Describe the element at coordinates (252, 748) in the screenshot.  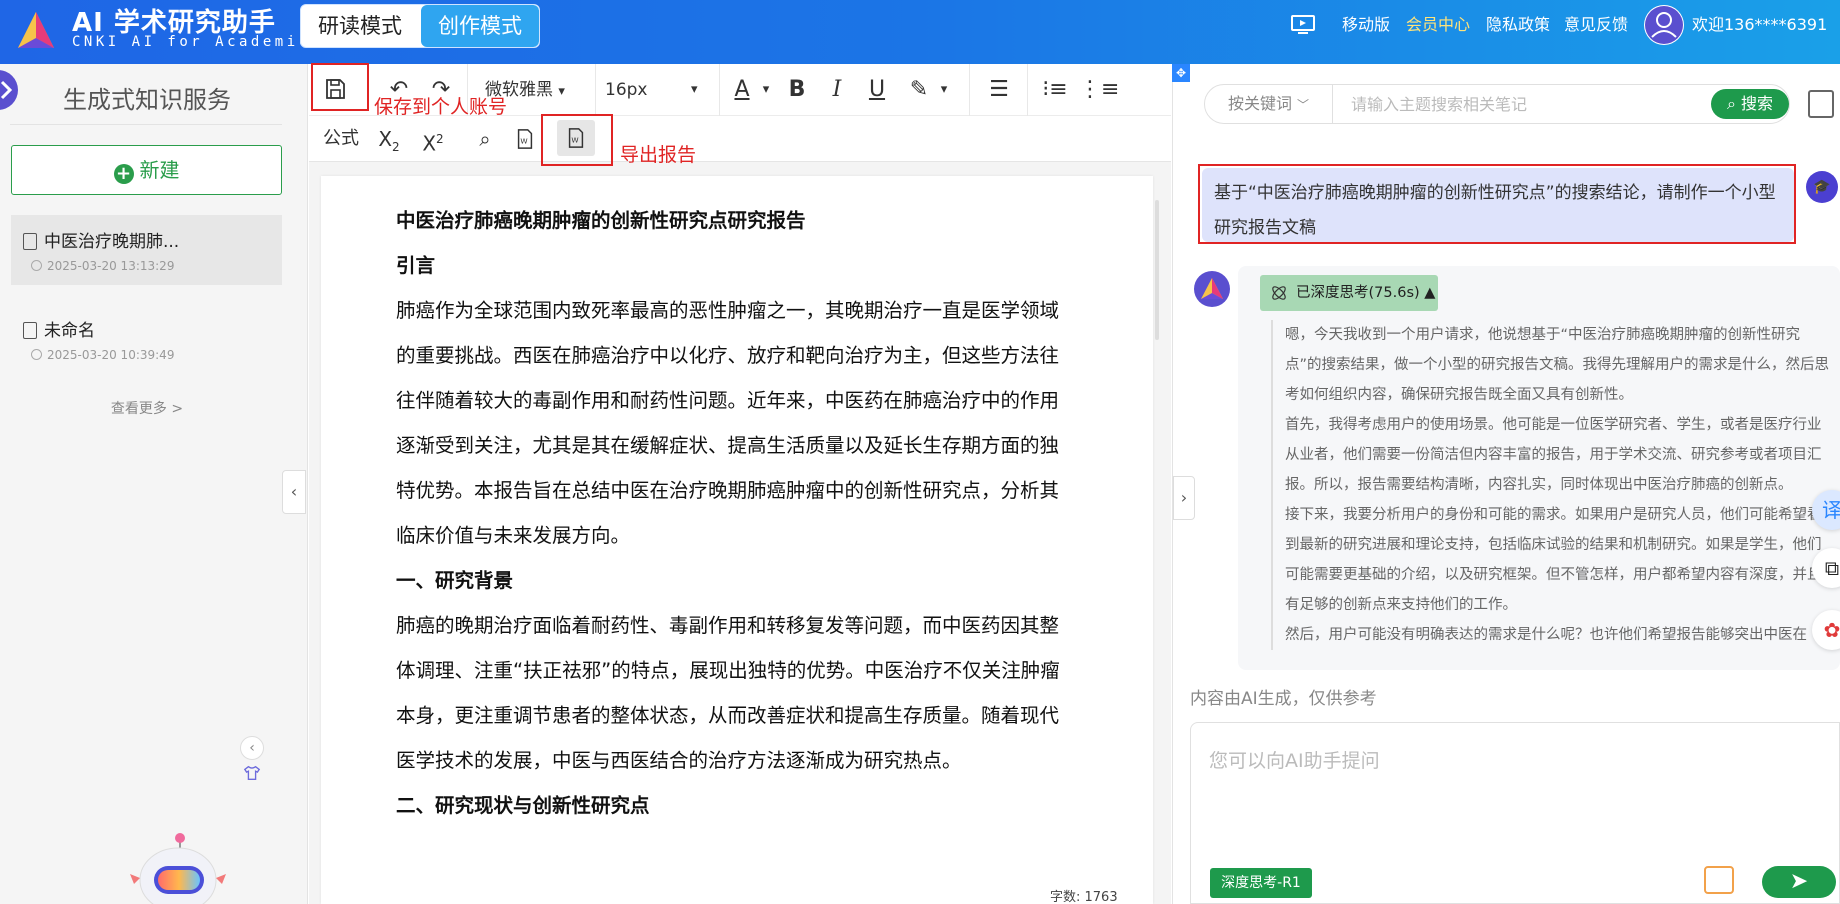
I see `chevron-left-icon: ‹` at that location.